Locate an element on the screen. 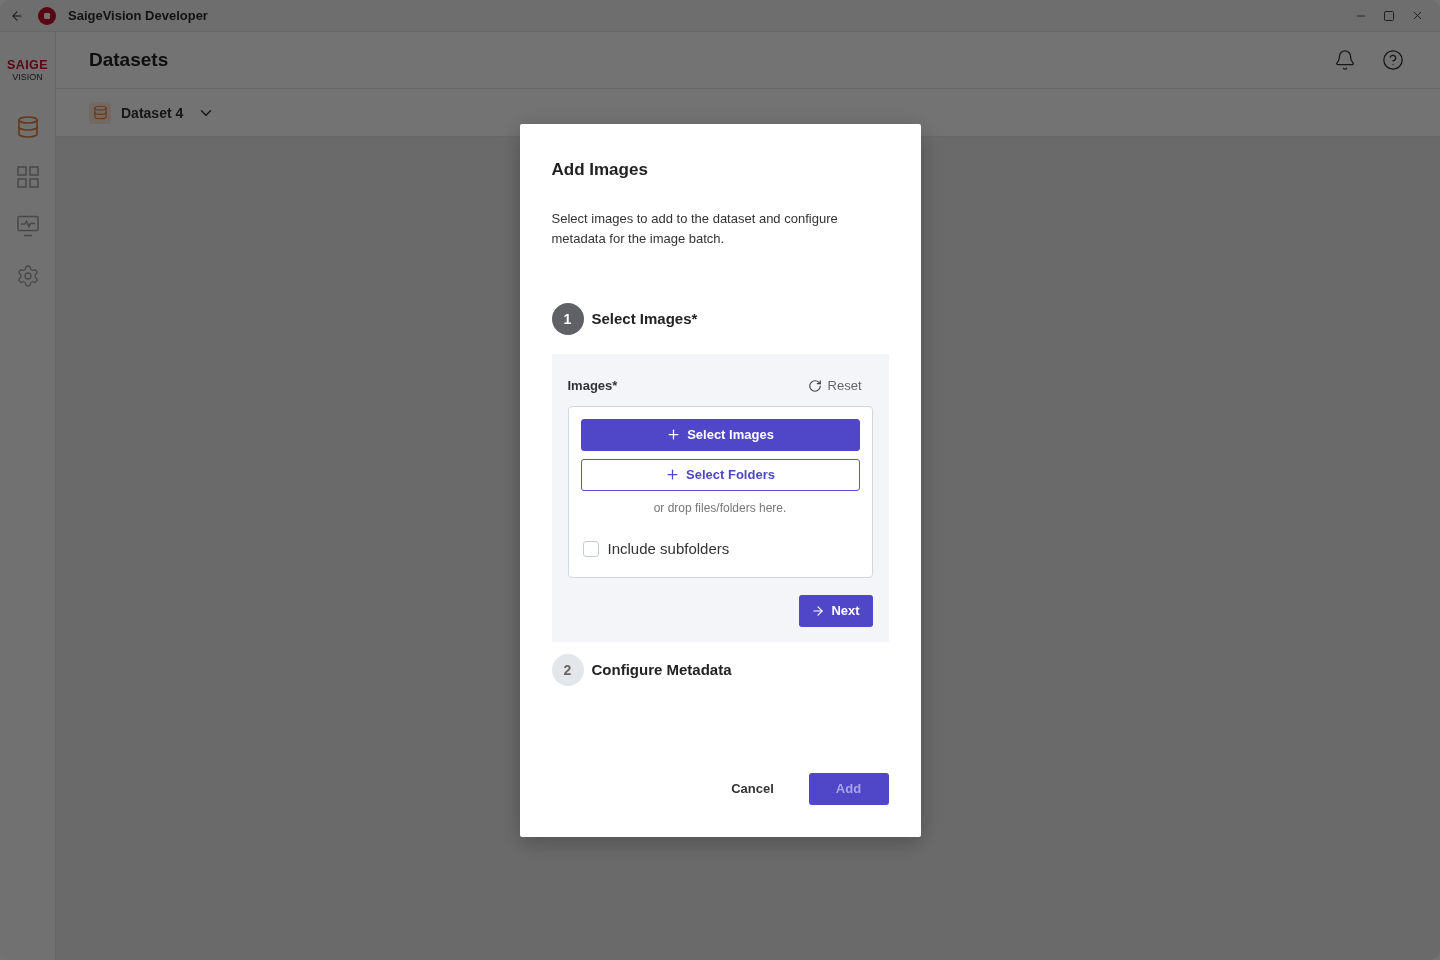 This screenshot has width=1440, height=960. drop-hint: or drop files/folders here. is located at coordinates (720, 508).